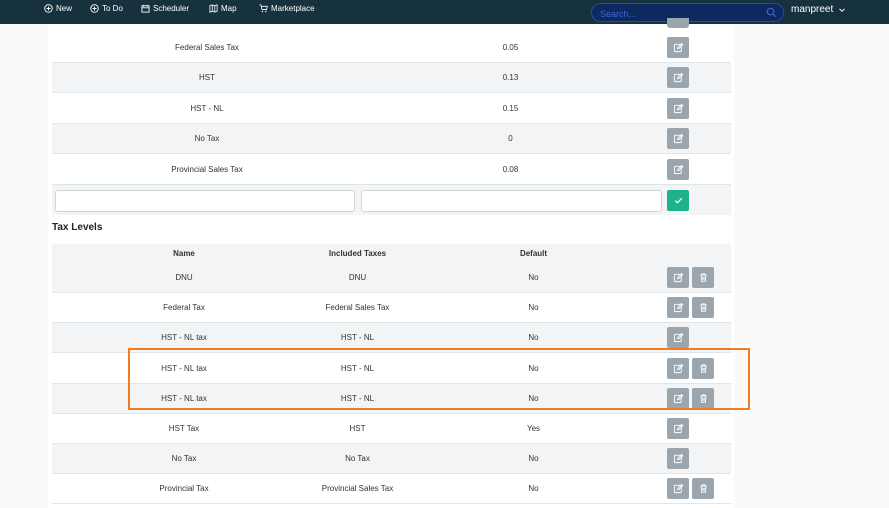 Image resolution: width=889 pixels, height=508 pixels. Describe the element at coordinates (207, 139) in the screenshot. I see `tax-name: No Tax` at that location.